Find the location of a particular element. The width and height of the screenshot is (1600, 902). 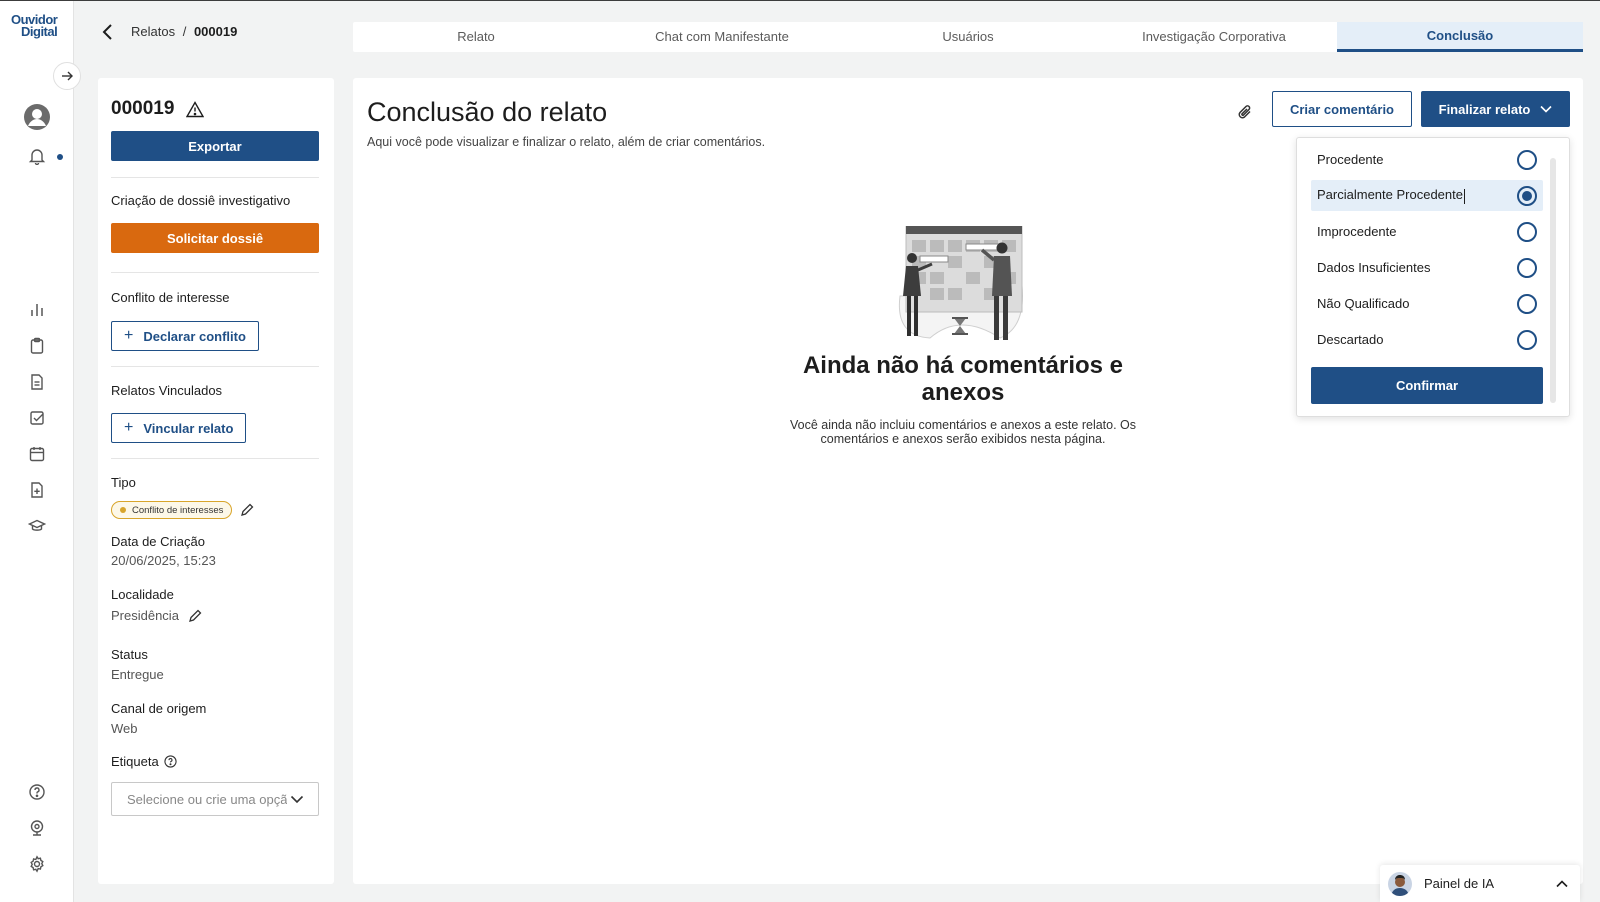

type-badge: Conflito de interesses is located at coordinates (172, 510).